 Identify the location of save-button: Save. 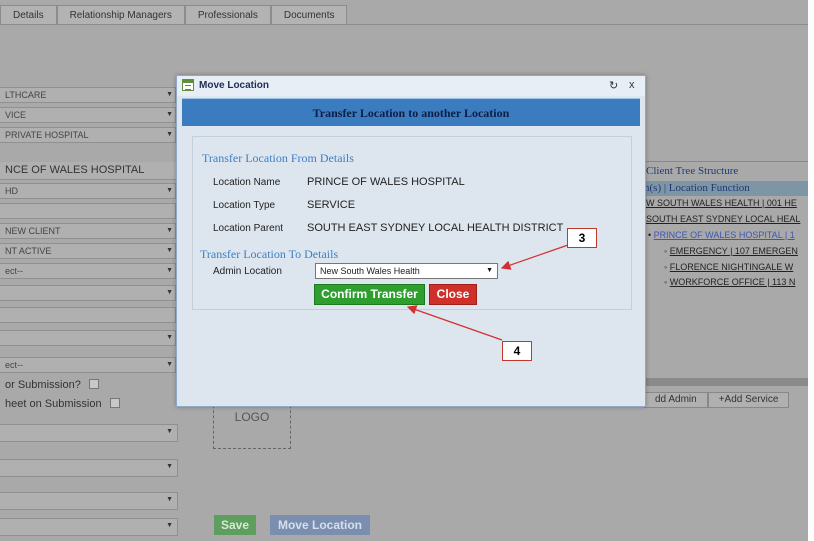
(235, 525).